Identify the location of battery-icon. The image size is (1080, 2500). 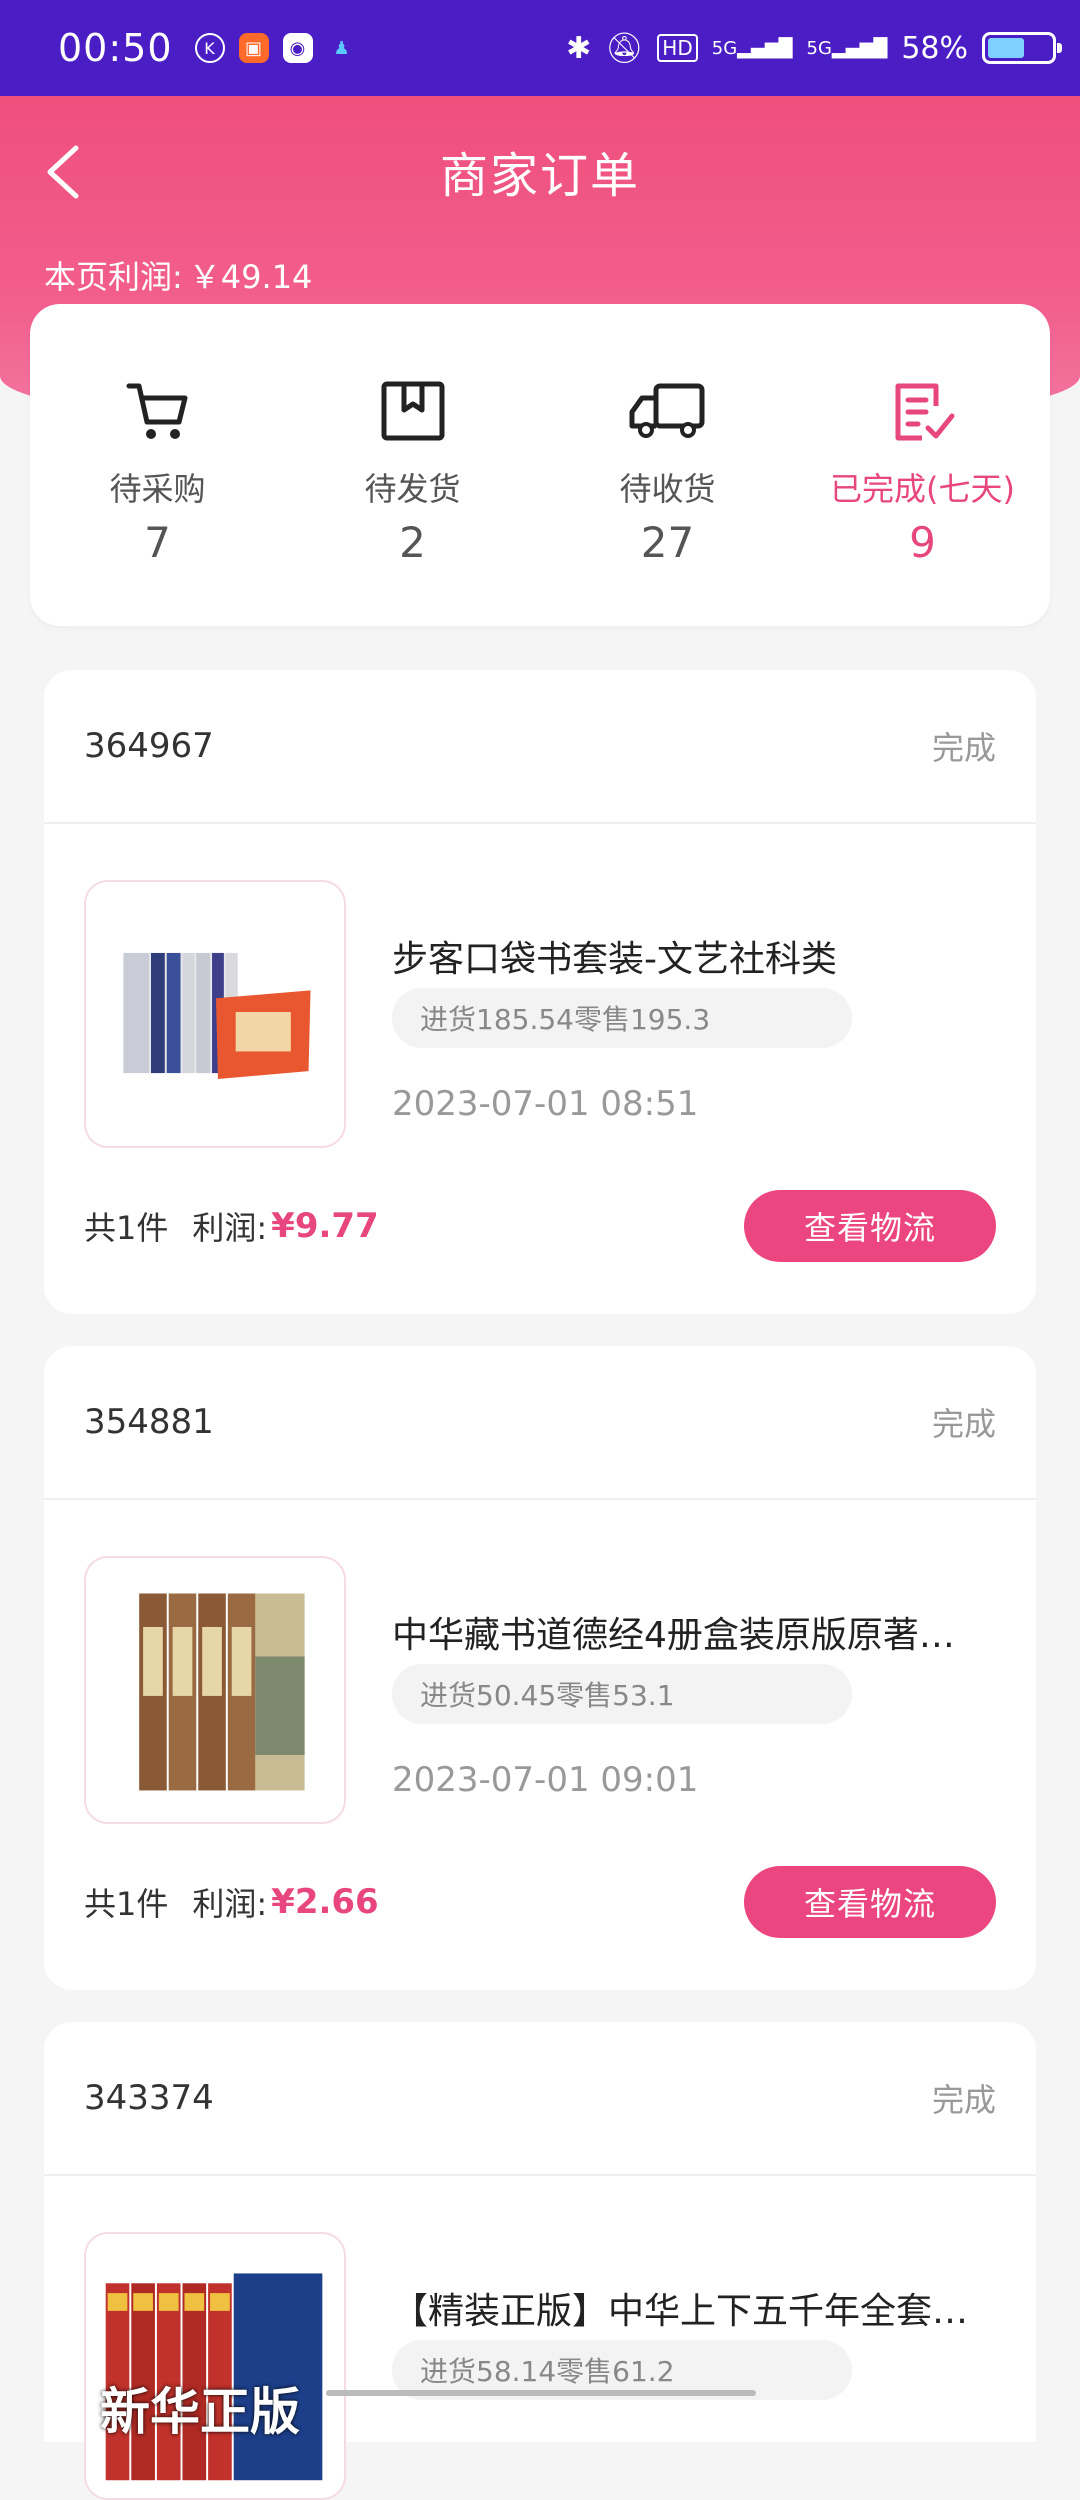
(1022, 48).